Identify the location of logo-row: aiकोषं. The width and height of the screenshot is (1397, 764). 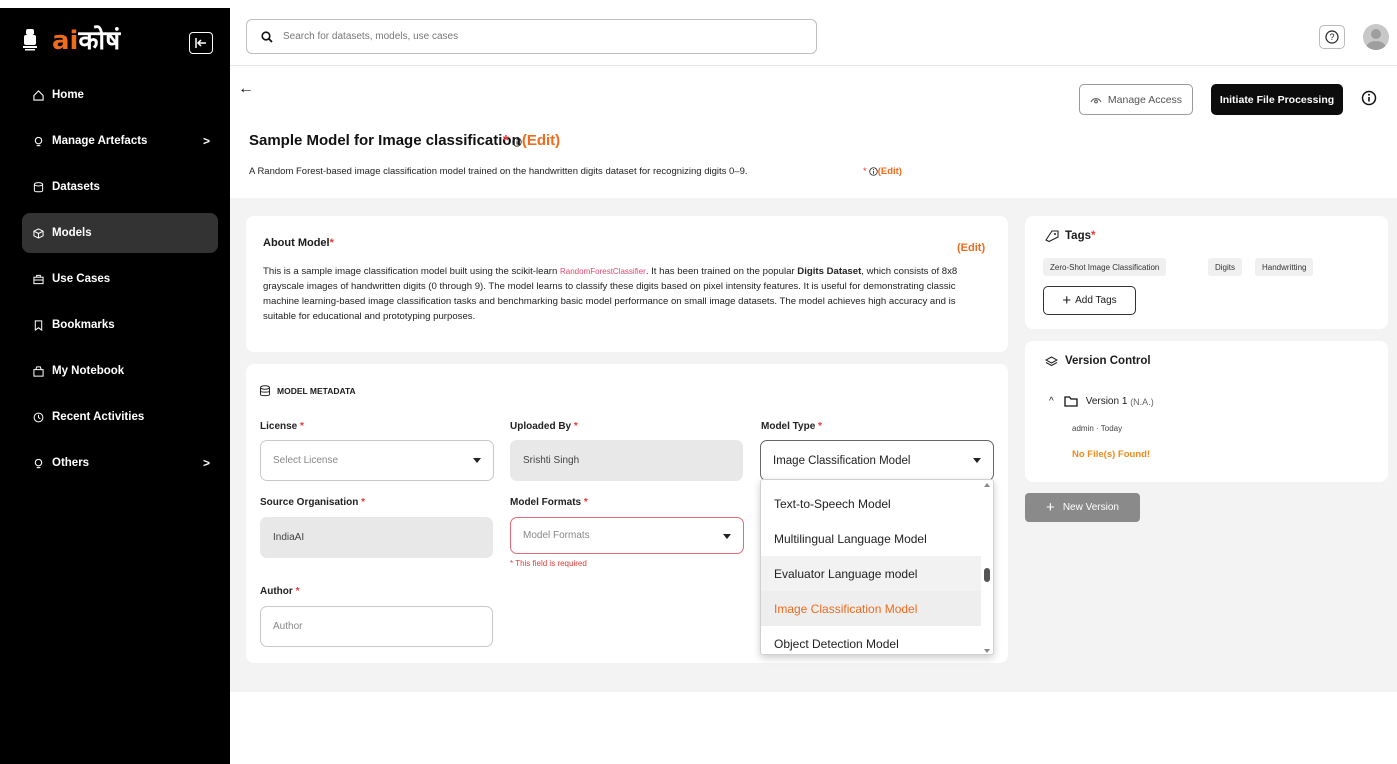
(115, 41).